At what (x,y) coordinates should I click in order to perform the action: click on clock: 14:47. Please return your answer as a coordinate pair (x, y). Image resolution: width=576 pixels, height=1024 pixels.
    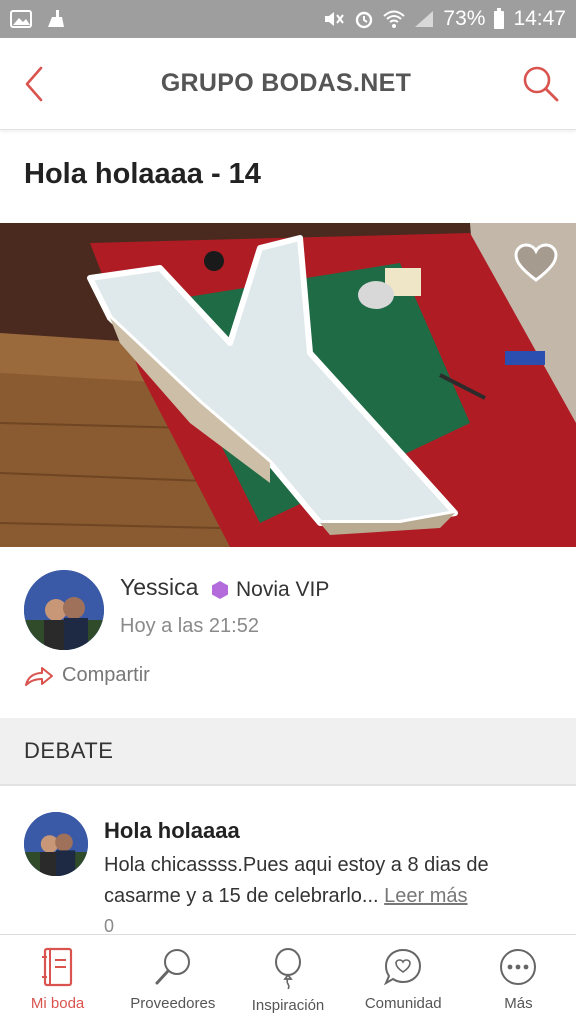
    Looking at the image, I should click on (539, 18).